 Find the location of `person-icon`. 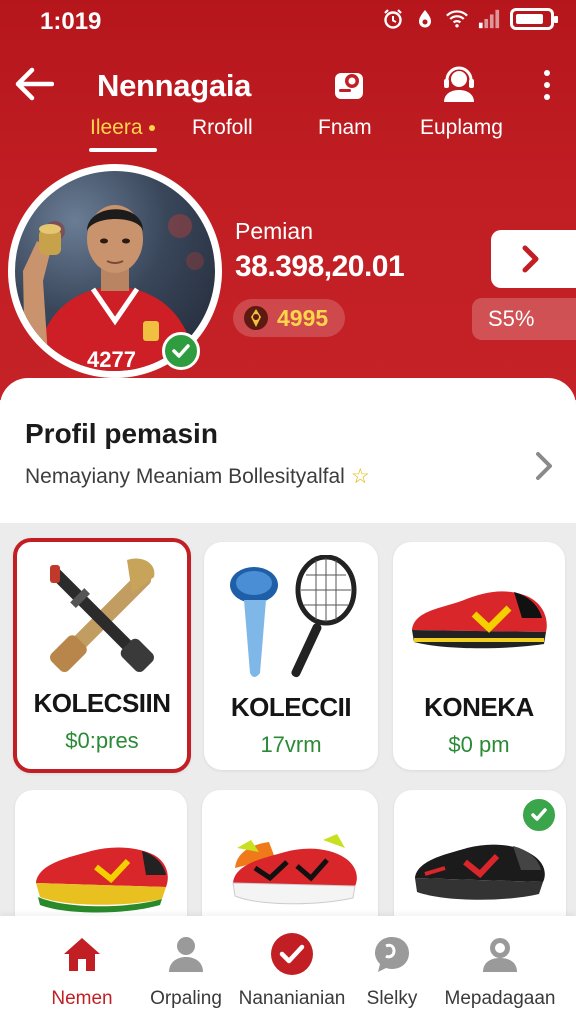

person-icon is located at coordinates (186, 954).